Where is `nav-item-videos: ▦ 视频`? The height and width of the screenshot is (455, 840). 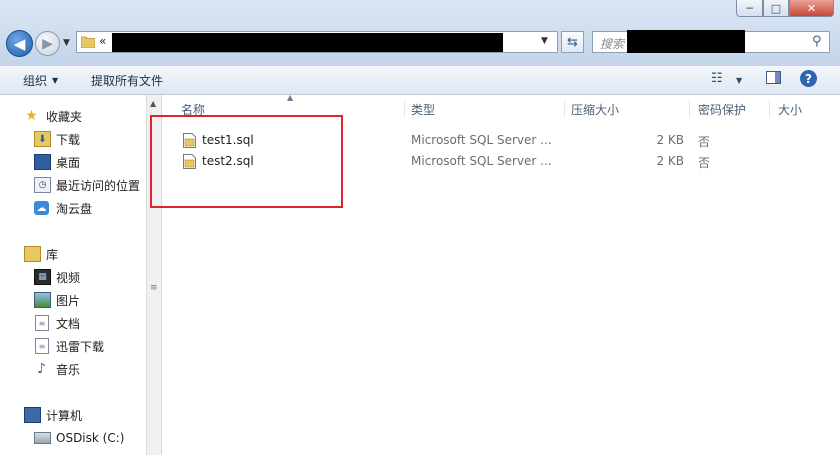 nav-item-videos: ▦ 视频 is located at coordinates (73, 277).